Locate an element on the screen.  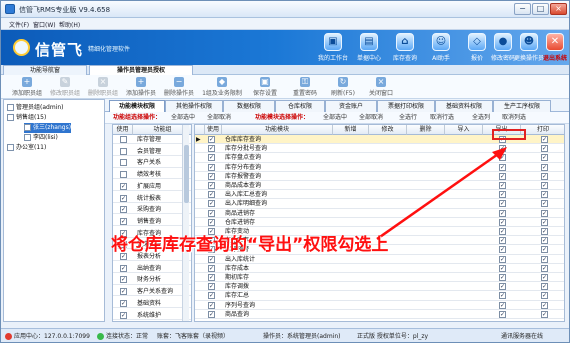
function-group-row: 销售查询 is located at coordinates (152, 222).